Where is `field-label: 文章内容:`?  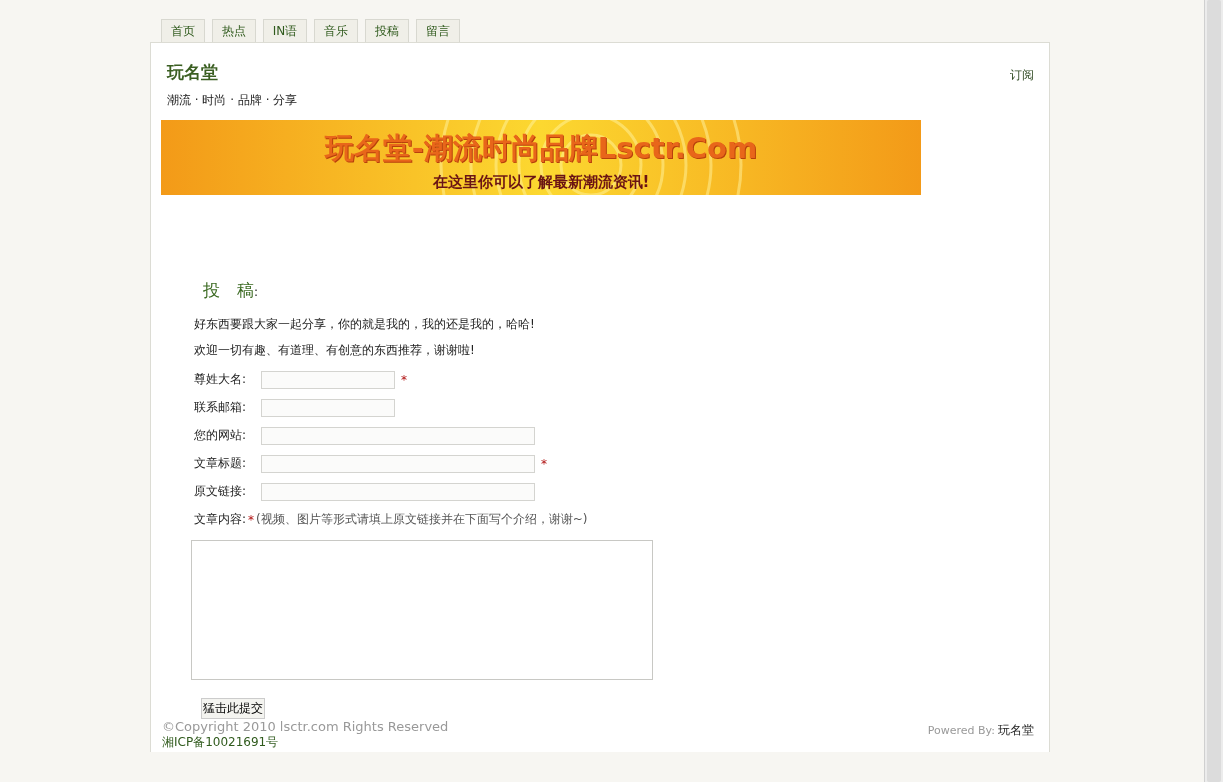
field-label: 文章内容: is located at coordinates (220, 519).